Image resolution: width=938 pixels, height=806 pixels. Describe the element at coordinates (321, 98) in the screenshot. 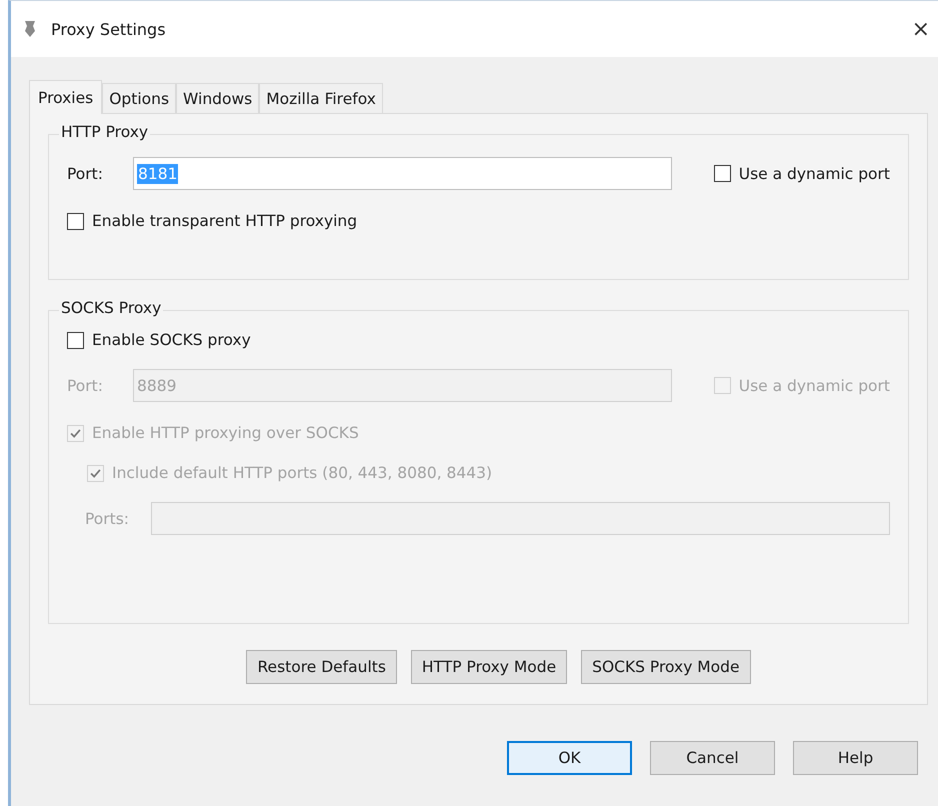

I see `tab: Mozilla Firefox` at that location.